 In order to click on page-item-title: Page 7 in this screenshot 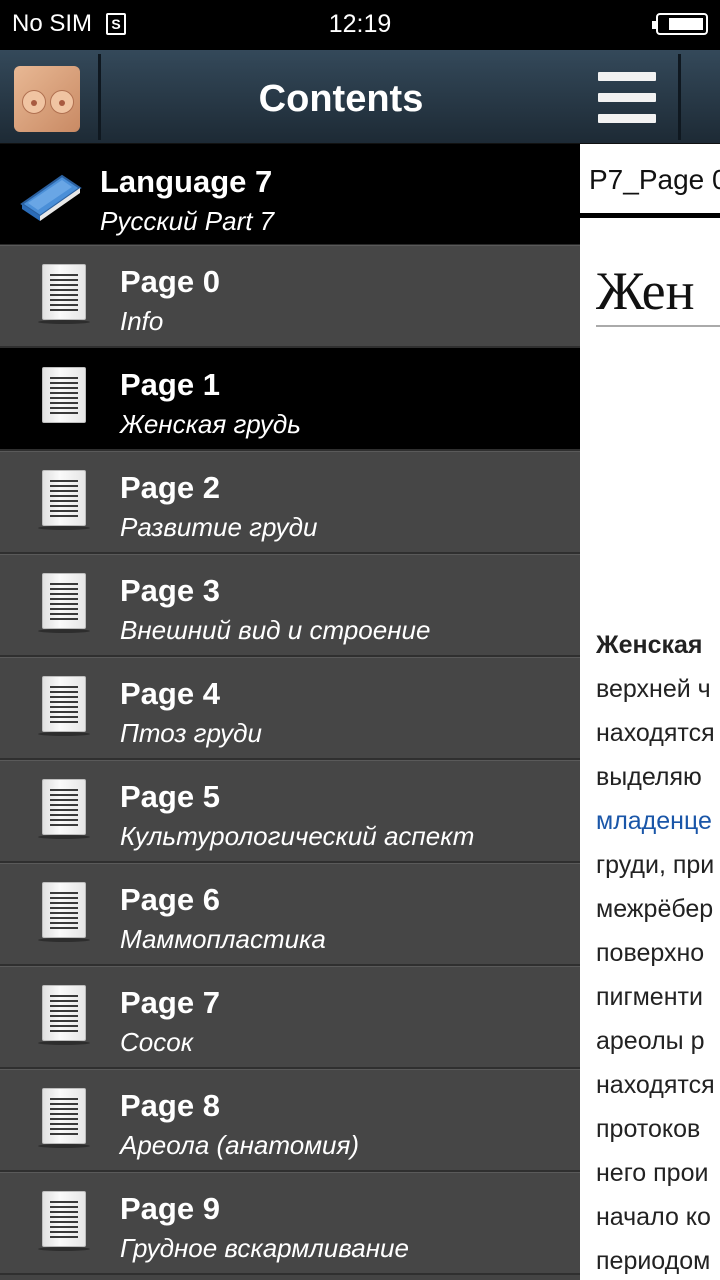, I will do `click(170, 1002)`.